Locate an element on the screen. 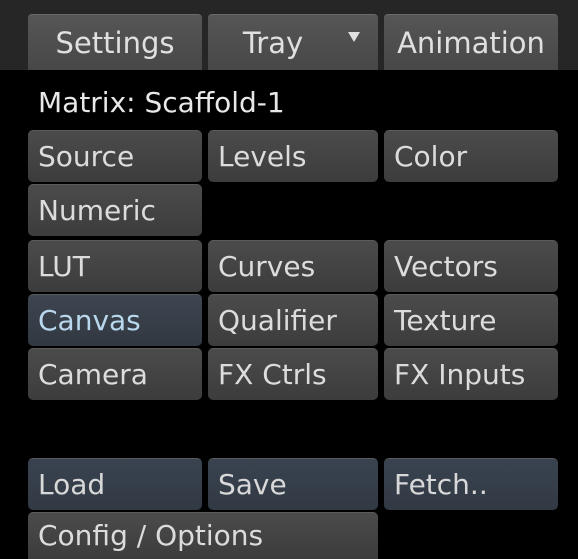 The width and height of the screenshot is (578, 559). config-options-button: Config / Options is located at coordinates (203, 535).